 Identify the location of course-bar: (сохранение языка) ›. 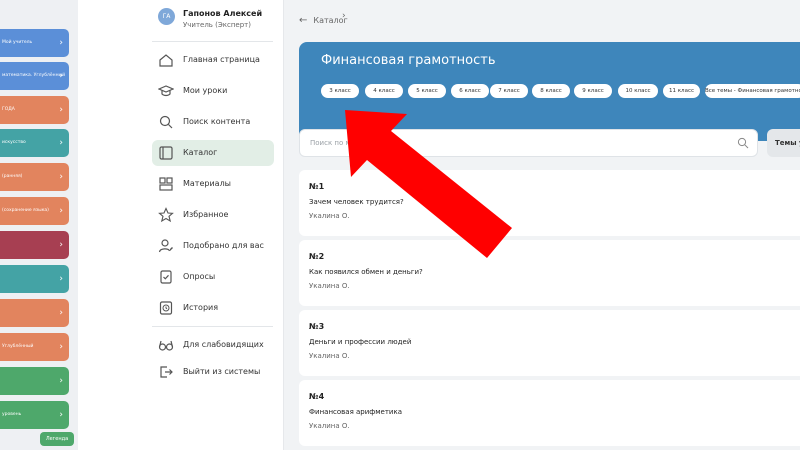
(34, 211).